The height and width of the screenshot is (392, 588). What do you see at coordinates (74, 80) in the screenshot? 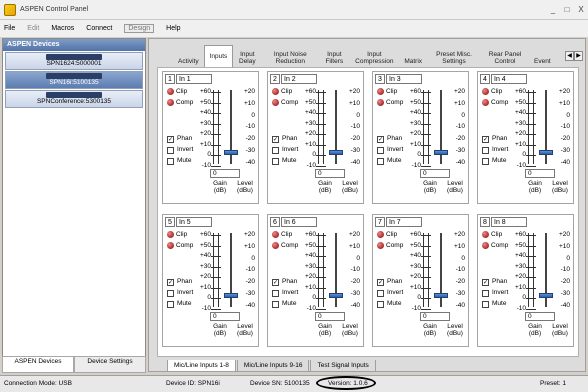
I see `device-item-selected: SPN16i:5100135` at bounding box center [74, 80].